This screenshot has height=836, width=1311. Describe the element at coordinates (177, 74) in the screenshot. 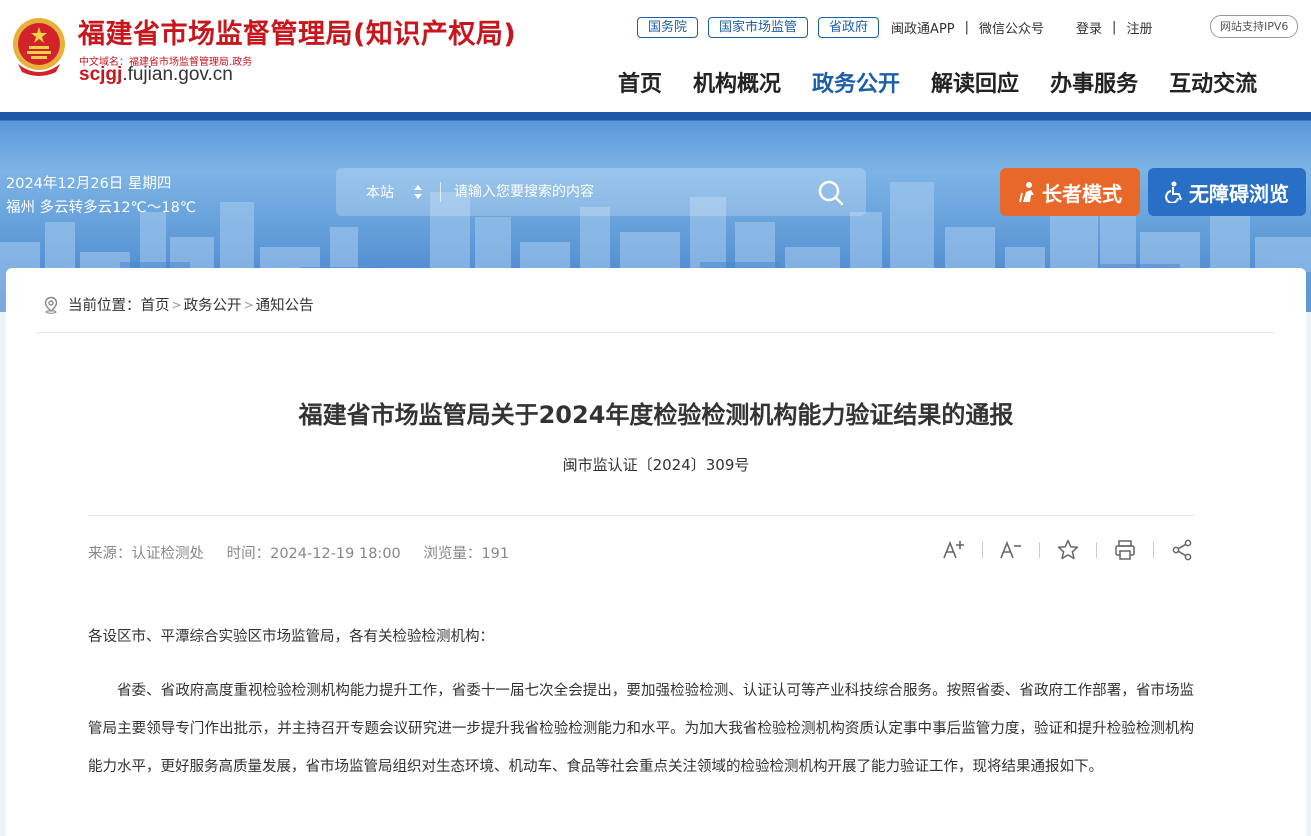

I see `domain-suffix: .fujian.gov.cn` at that location.